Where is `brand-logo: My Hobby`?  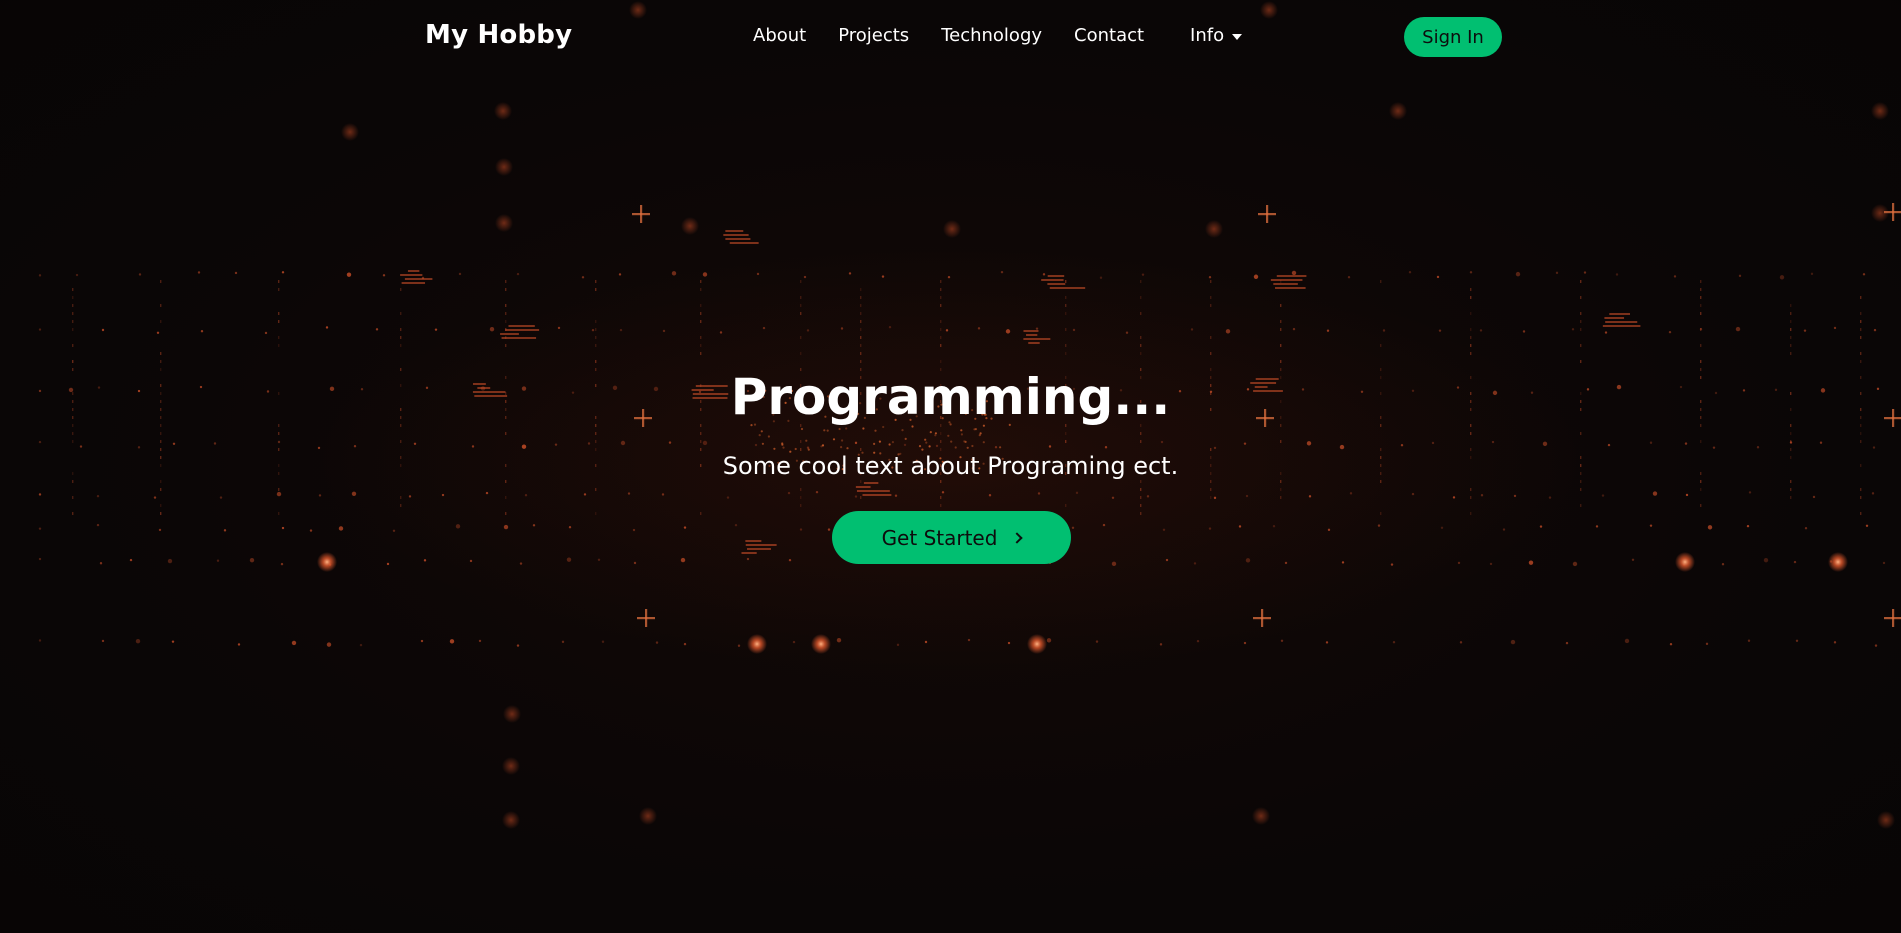 brand-logo: My Hobby is located at coordinates (498, 35).